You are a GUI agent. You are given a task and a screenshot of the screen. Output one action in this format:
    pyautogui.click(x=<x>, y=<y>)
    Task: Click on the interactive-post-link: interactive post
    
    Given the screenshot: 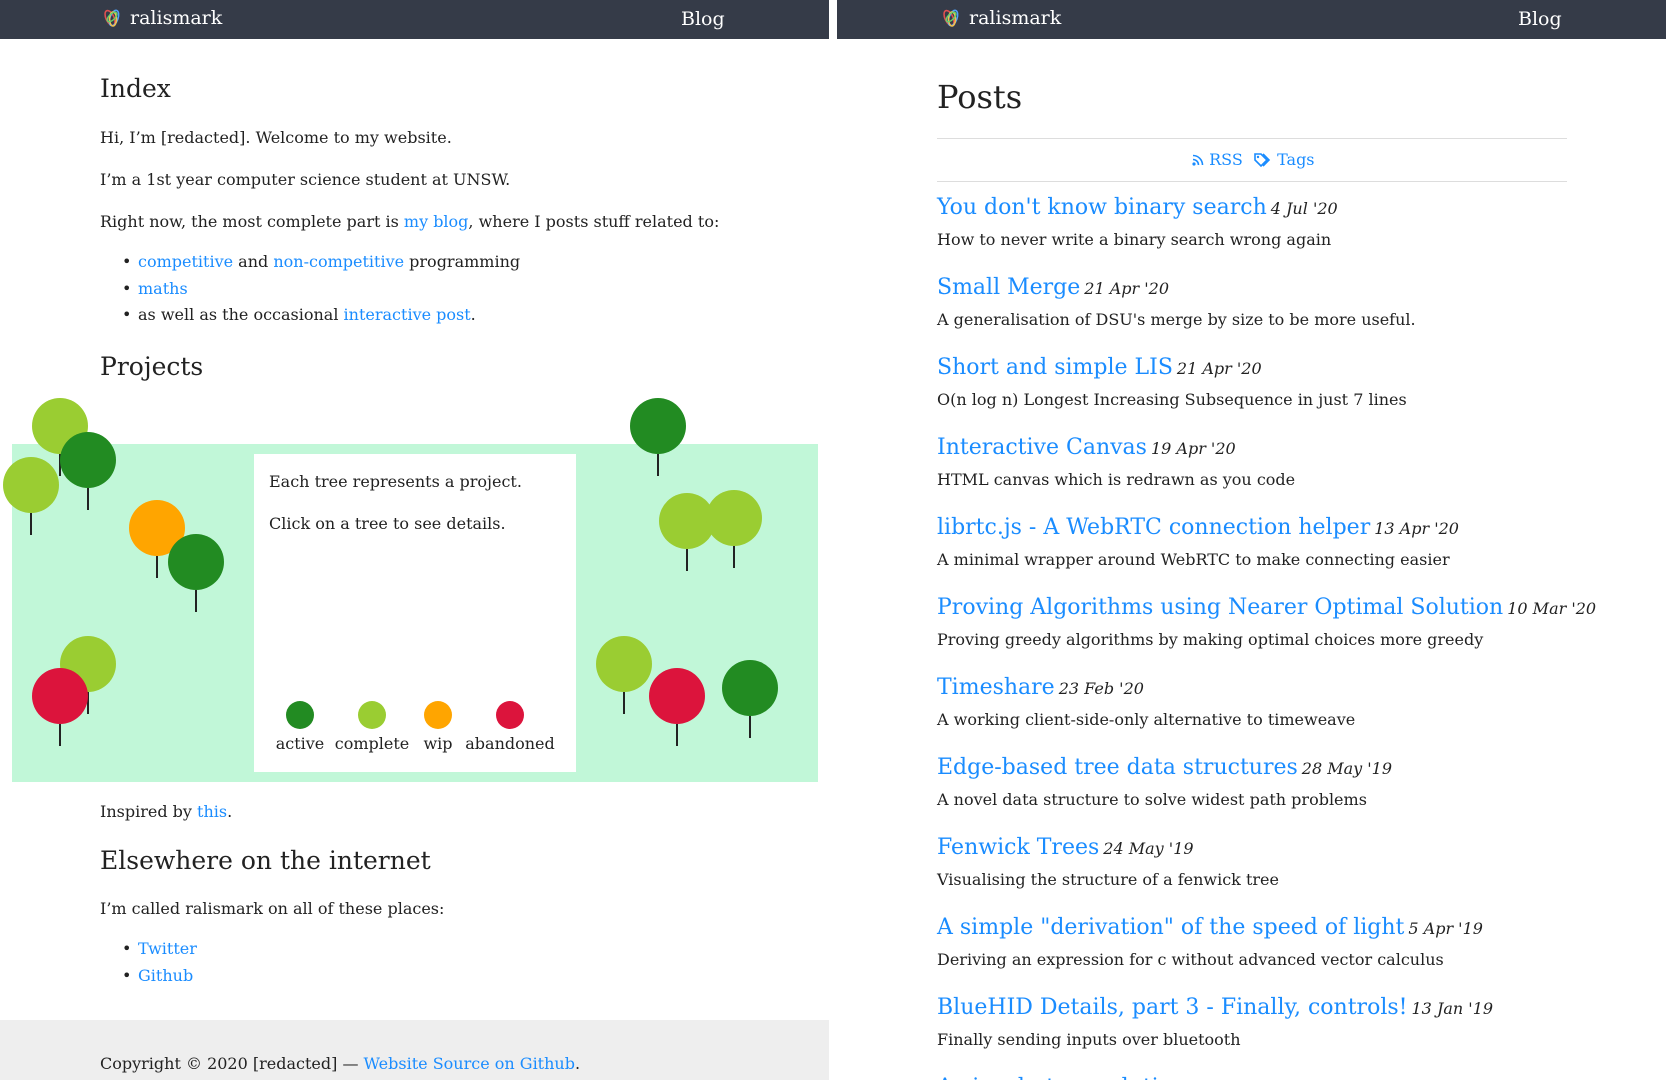 What is the action you would take?
    pyautogui.click(x=407, y=314)
    